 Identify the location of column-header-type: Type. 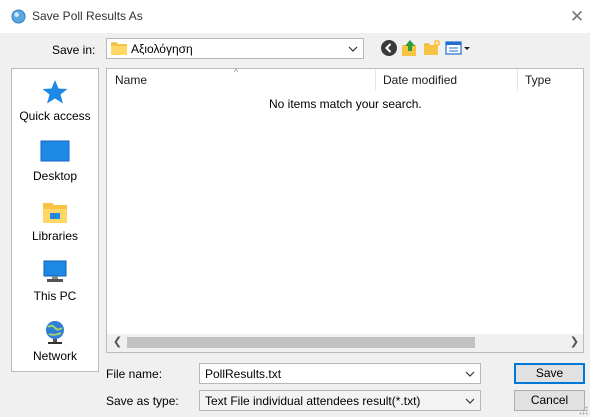
(538, 80).